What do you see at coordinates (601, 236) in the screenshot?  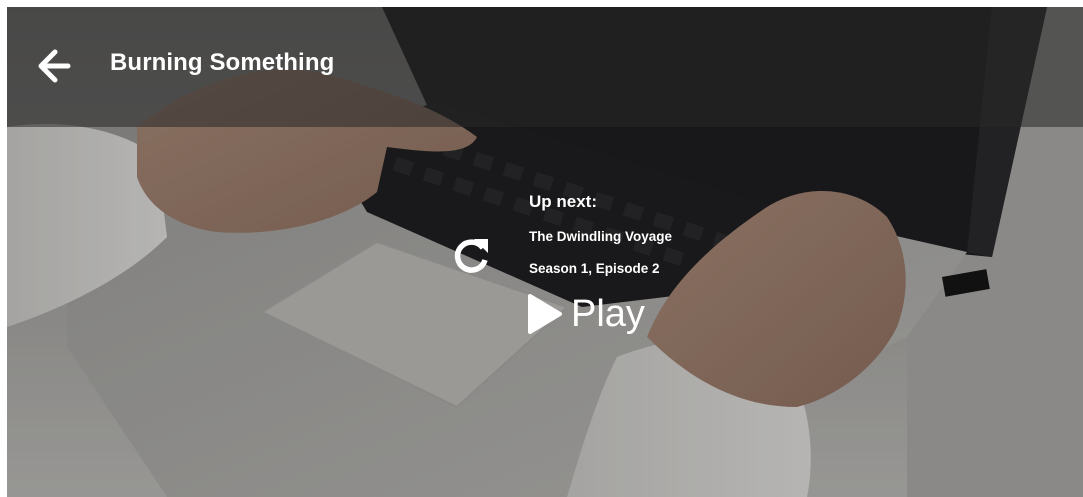 I see `next-episode-title: The Dwindling Voyage` at bounding box center [601, 236].